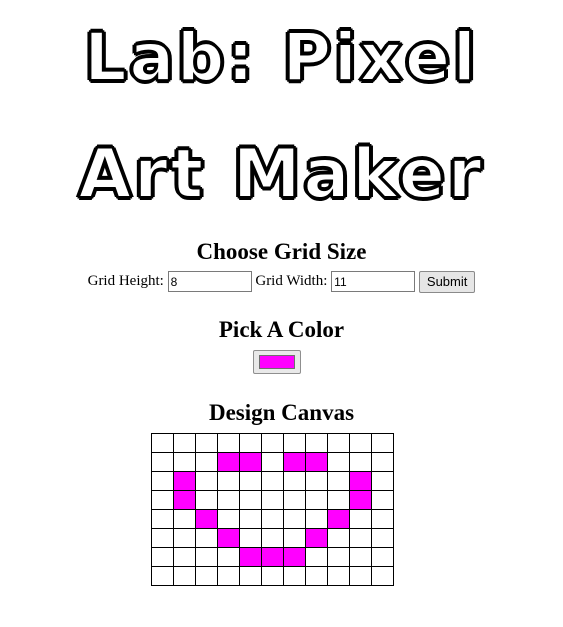 The height and width of the screenshot is (627, 563). What do you see at coordinates (209, 282) in the screenshot?
I see `grid-height-input` at bounding box center [209, 282].